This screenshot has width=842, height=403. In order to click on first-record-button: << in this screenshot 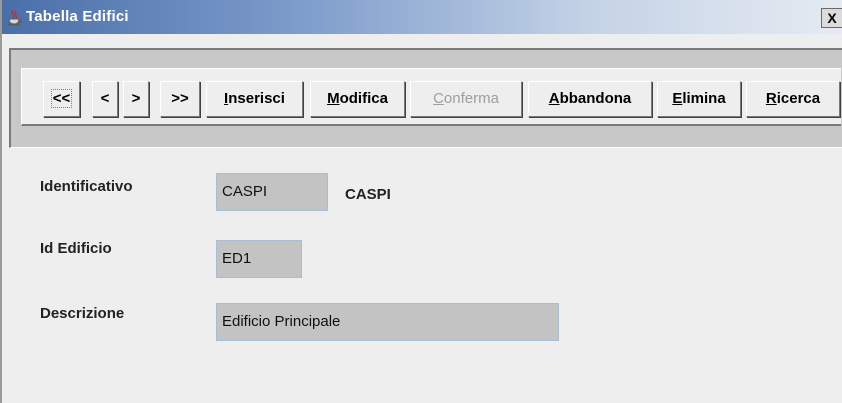, I will do `click(61, 99)`.